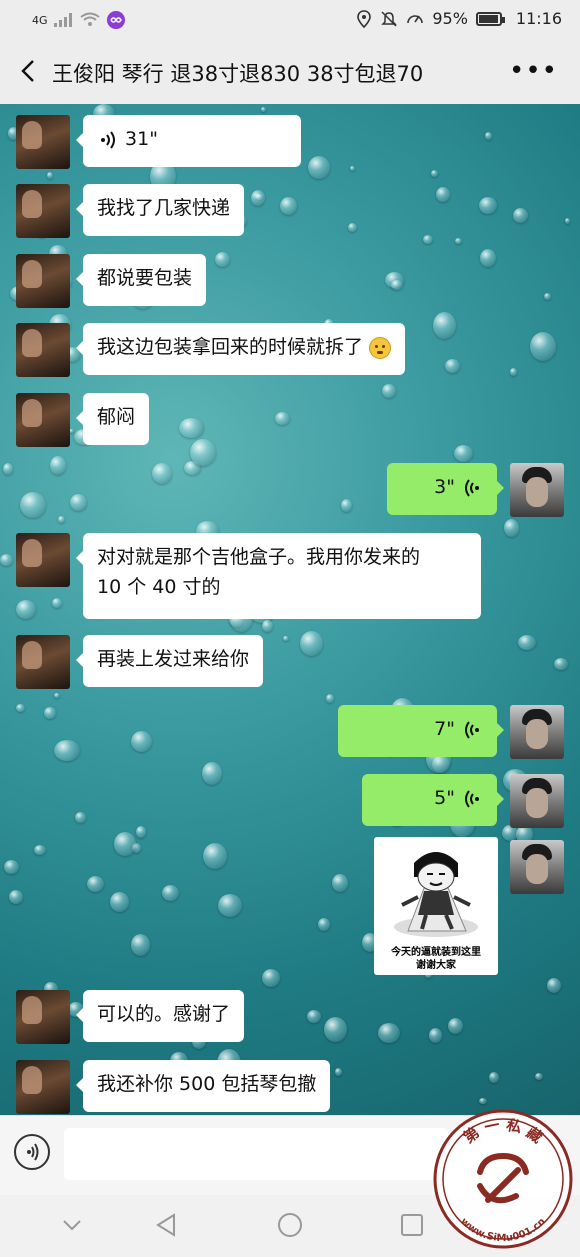  Describe the element at coordinates (278, 576) in the screenshot. I see `text-message: 对对就是那个吉他盒子。我用你发来的 10 个 40 寸的` at that location.